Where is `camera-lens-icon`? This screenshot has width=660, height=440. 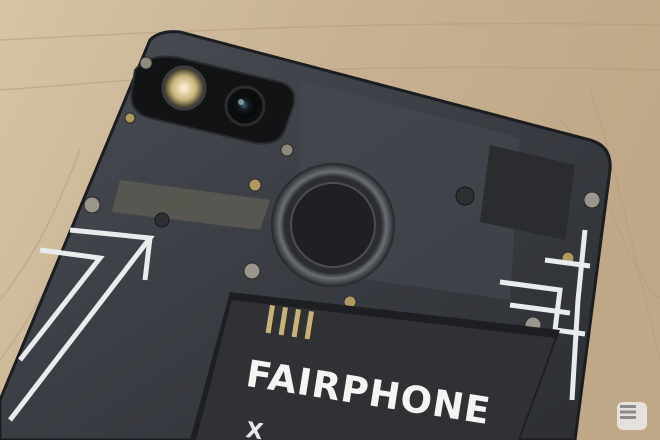 camera-lens-icon is located at coordinates (245, 106).